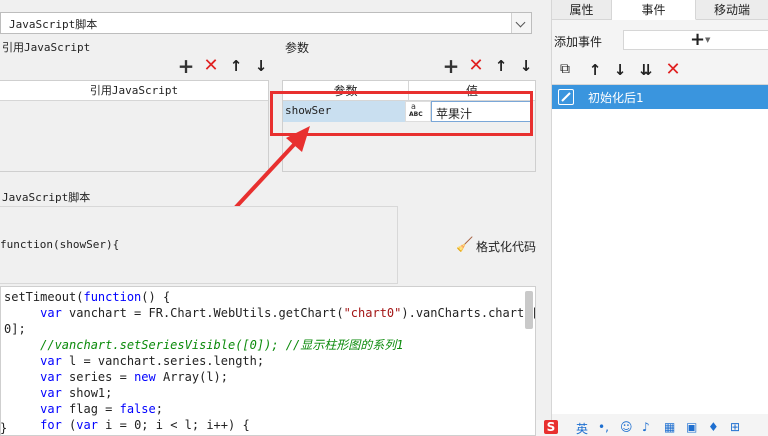  What do you see at coordinates (526, 66) in the screenshot?
I see `move-down-param-button: ↓` at bounding box center [526, 66].